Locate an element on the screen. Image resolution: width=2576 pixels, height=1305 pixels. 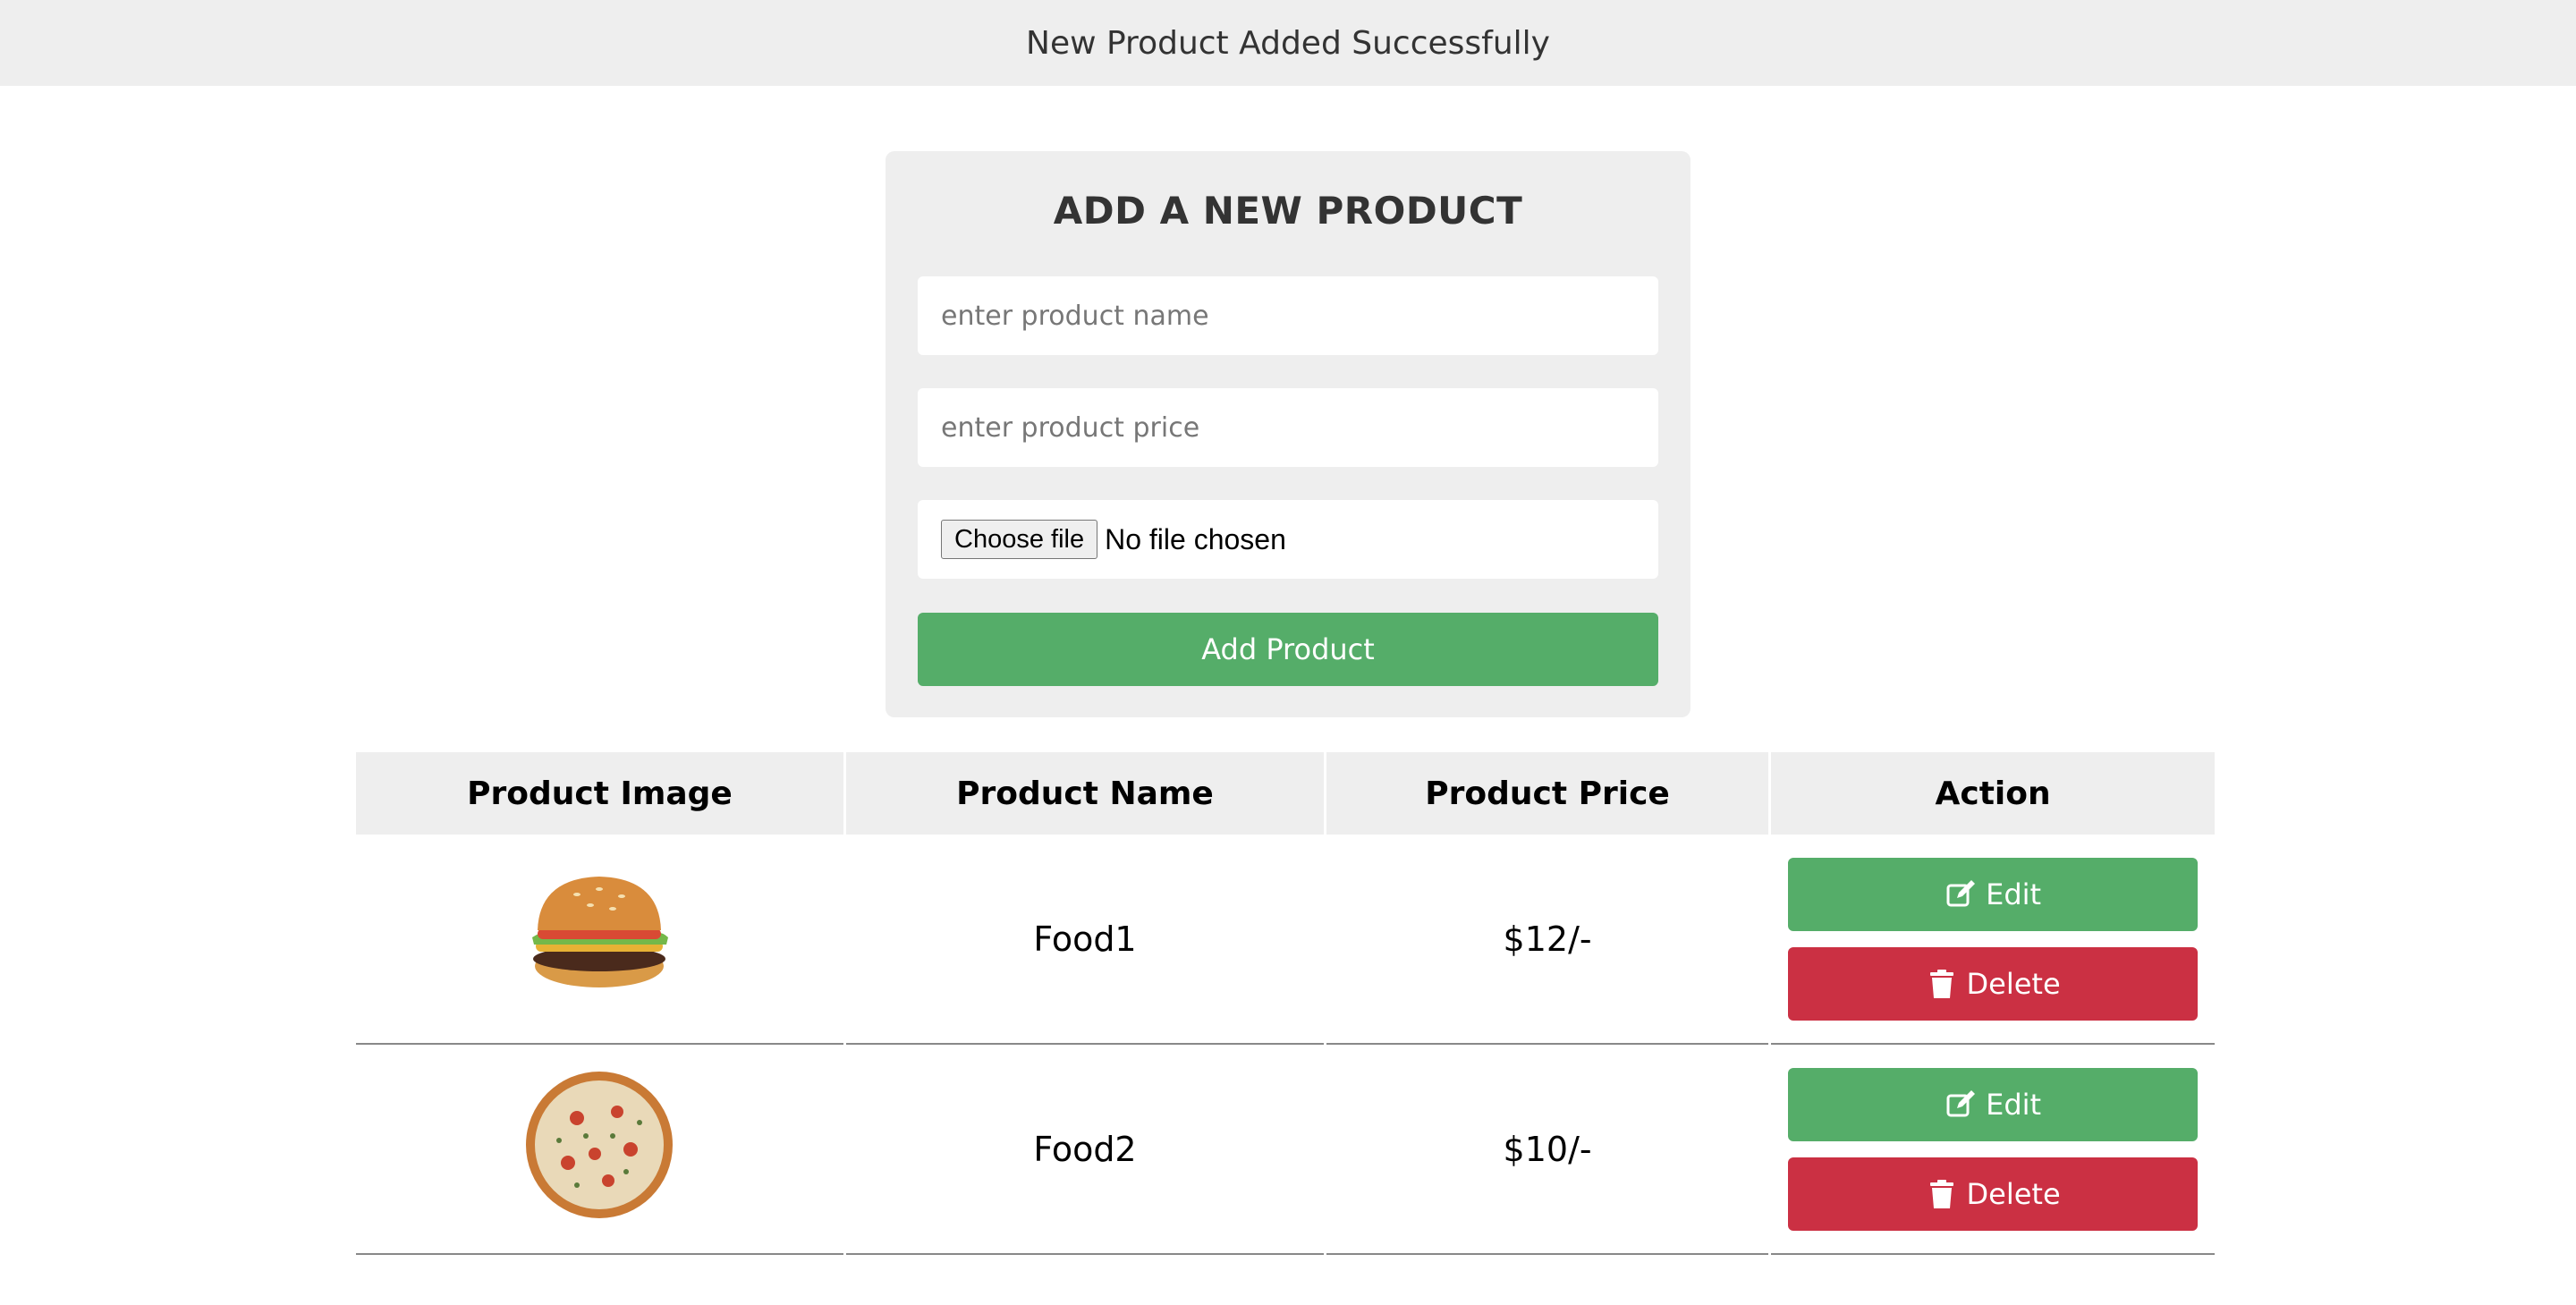
table-row: Food1 $12/- Edit Delete is located at coordinates (1285, 940).